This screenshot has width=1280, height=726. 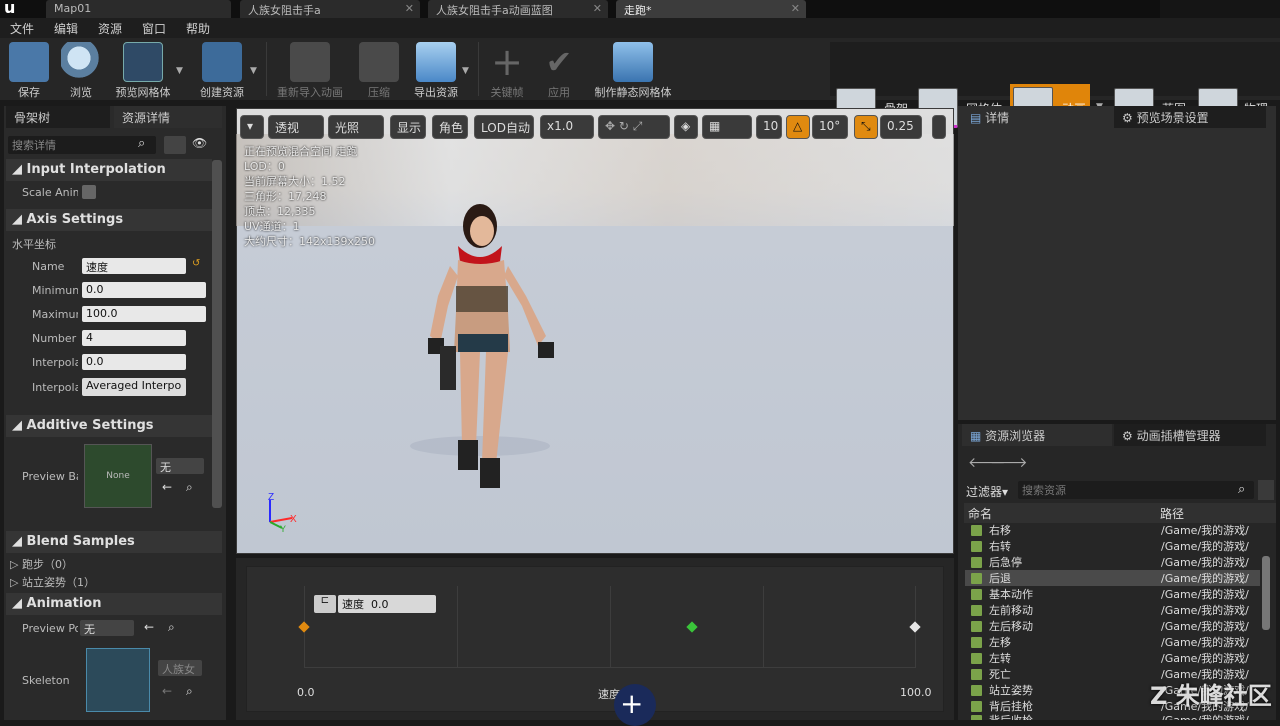 What do you see at coordinates (866, 127) in the screenshot?
I see `scale-snap-icon: ⤡` at bounding box center [866, 127].